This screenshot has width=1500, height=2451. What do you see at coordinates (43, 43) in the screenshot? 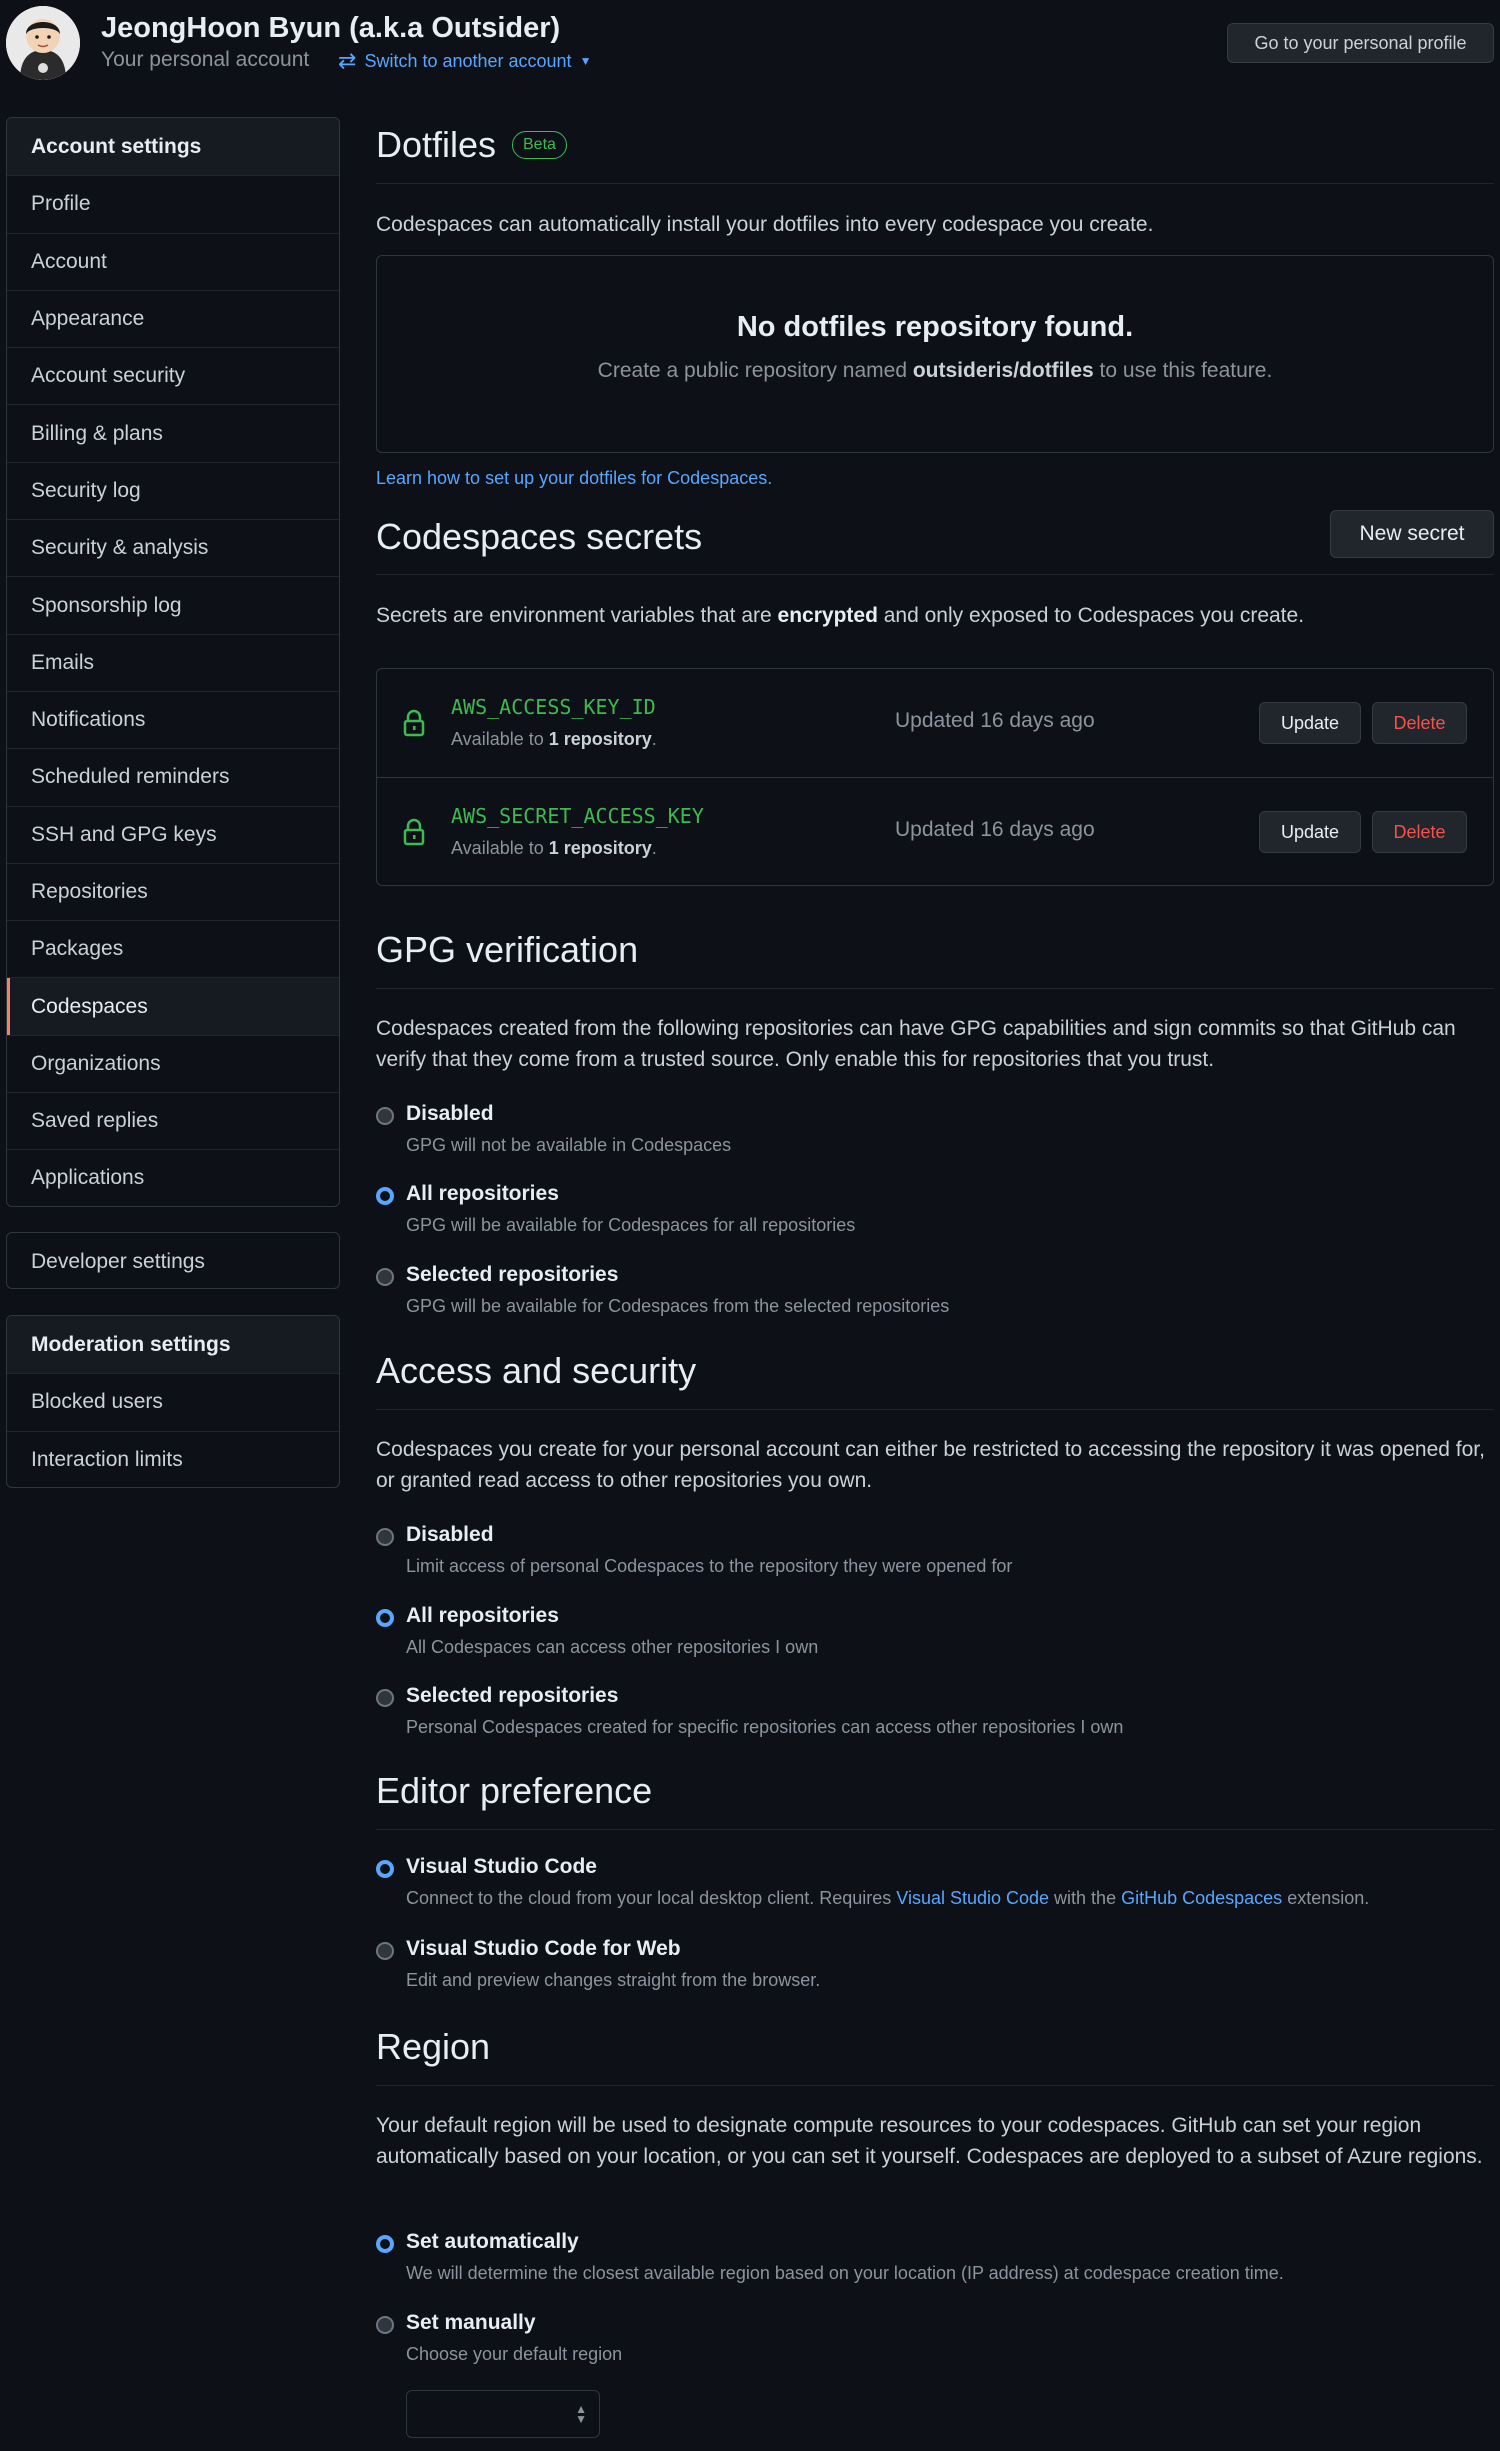
I see `avatar` at bounding box center [43, 43].